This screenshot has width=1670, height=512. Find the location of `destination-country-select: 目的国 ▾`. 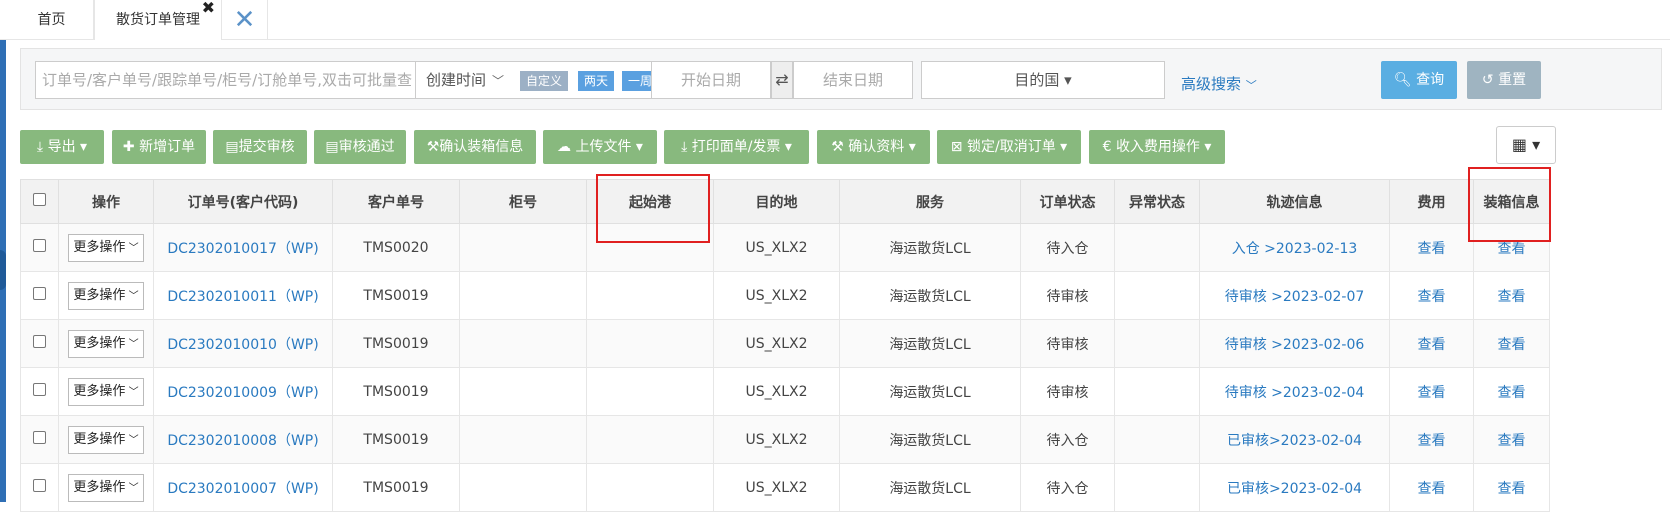

destination-country-select: 目的国 ▾ is located at coordinates (1043, 80).